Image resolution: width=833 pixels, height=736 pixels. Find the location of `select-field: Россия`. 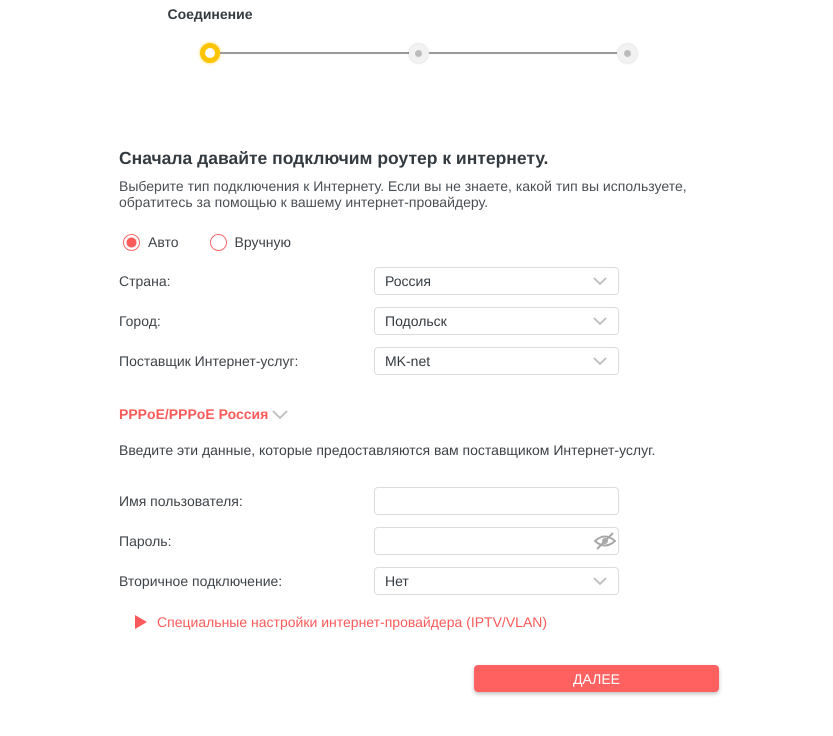

select-field: Россия is located at coordinates (496, 281).